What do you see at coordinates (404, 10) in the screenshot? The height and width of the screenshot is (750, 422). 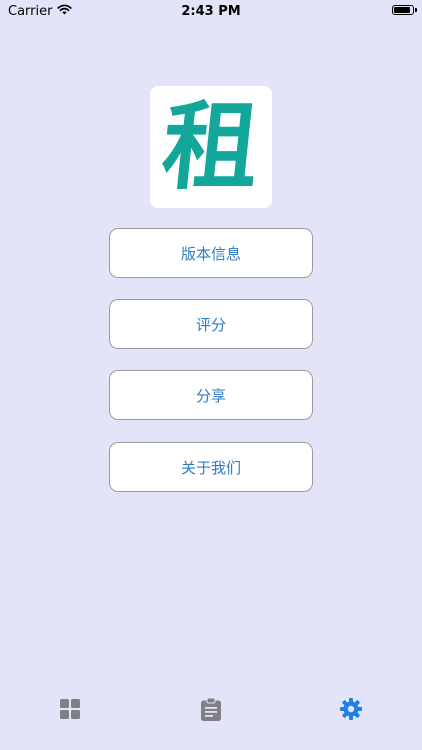 I see `battery-icon` at bounding box center [404, 10].